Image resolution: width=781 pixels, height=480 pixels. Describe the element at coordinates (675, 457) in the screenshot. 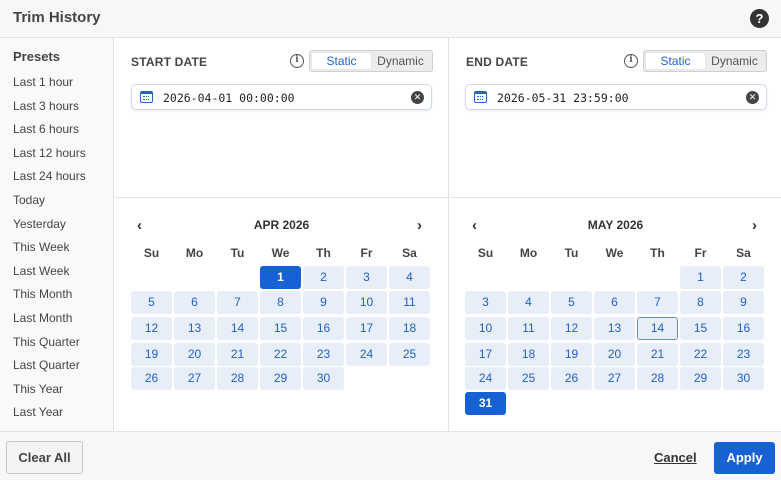

I see `cancel-button: Cancel` at that location.